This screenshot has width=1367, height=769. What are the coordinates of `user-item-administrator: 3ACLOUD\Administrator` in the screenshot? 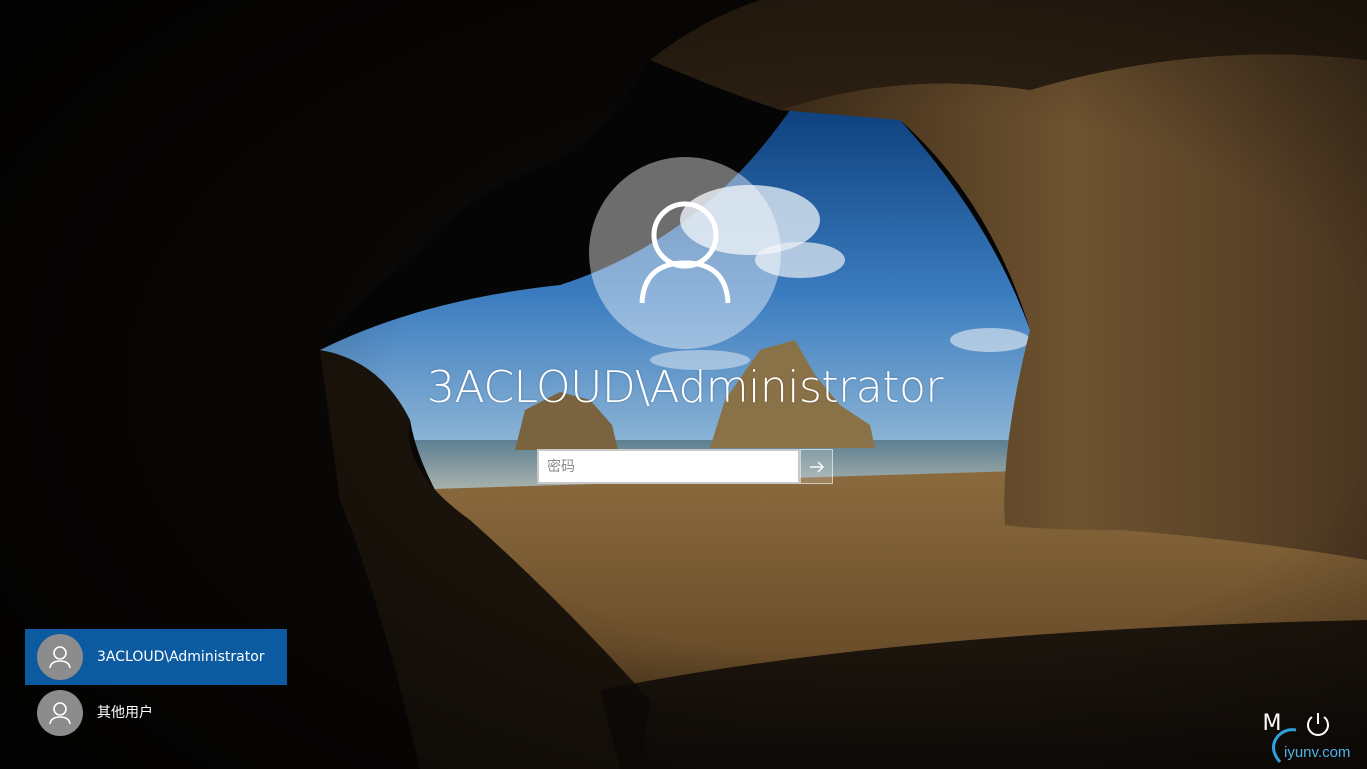 It's located at (156, 657).